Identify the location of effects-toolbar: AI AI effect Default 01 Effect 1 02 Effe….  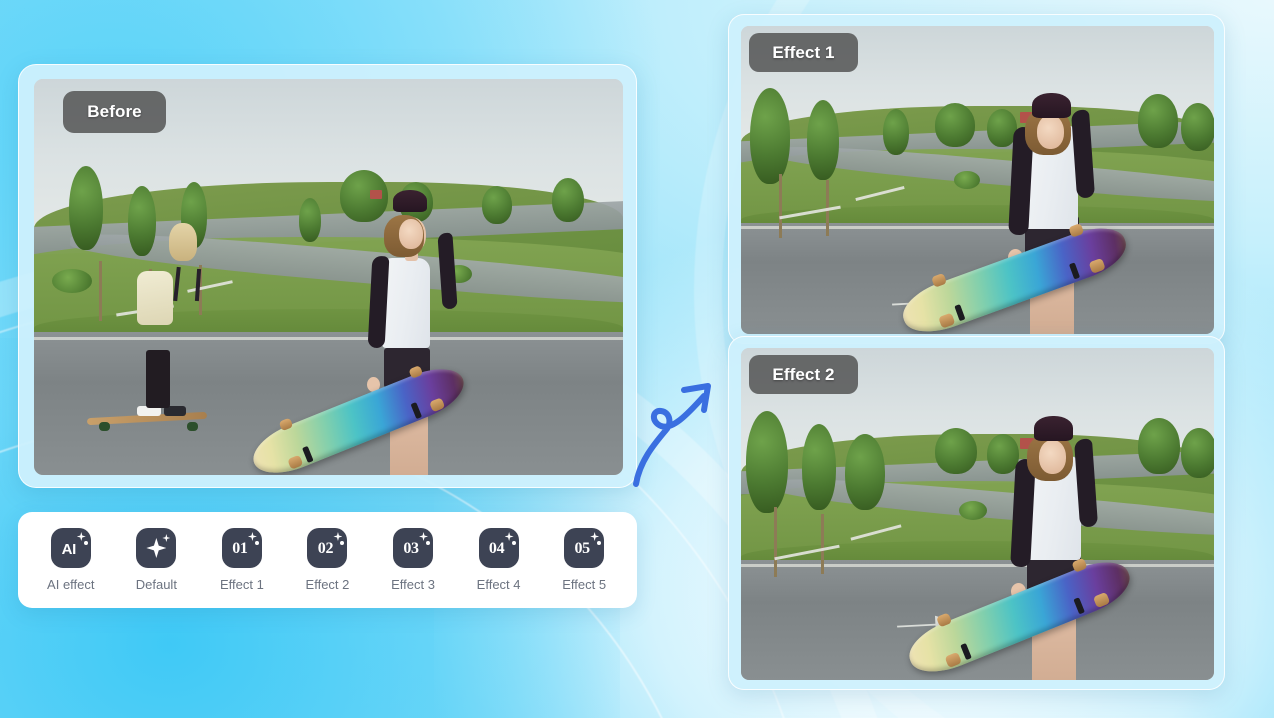
(327, 560).